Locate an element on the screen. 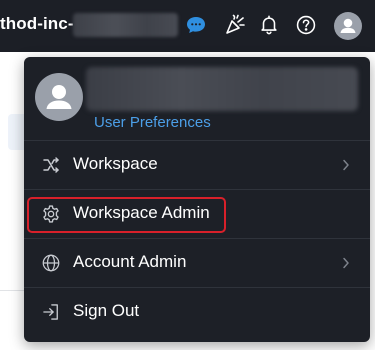 The image size is (375, 350). globe-icon is located at coordinates (51, 263).